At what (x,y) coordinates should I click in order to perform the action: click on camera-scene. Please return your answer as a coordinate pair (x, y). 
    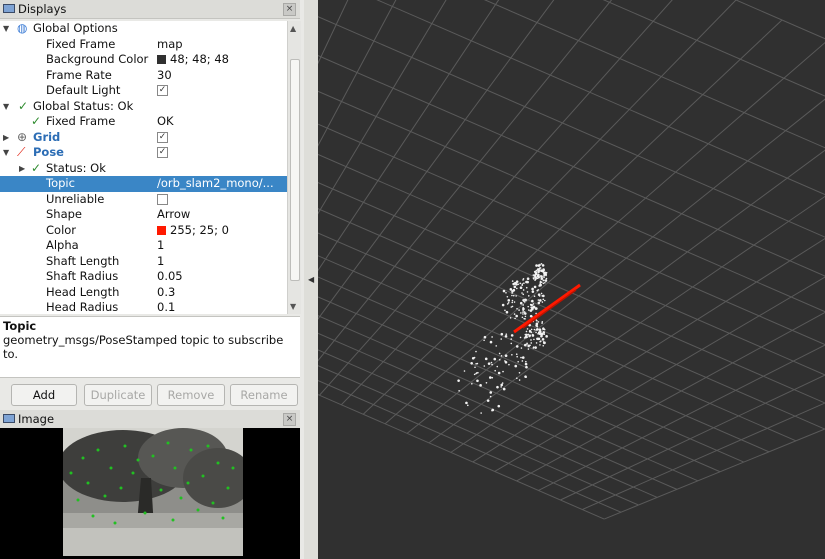
    Looking at the image, I should click on (153, 492).